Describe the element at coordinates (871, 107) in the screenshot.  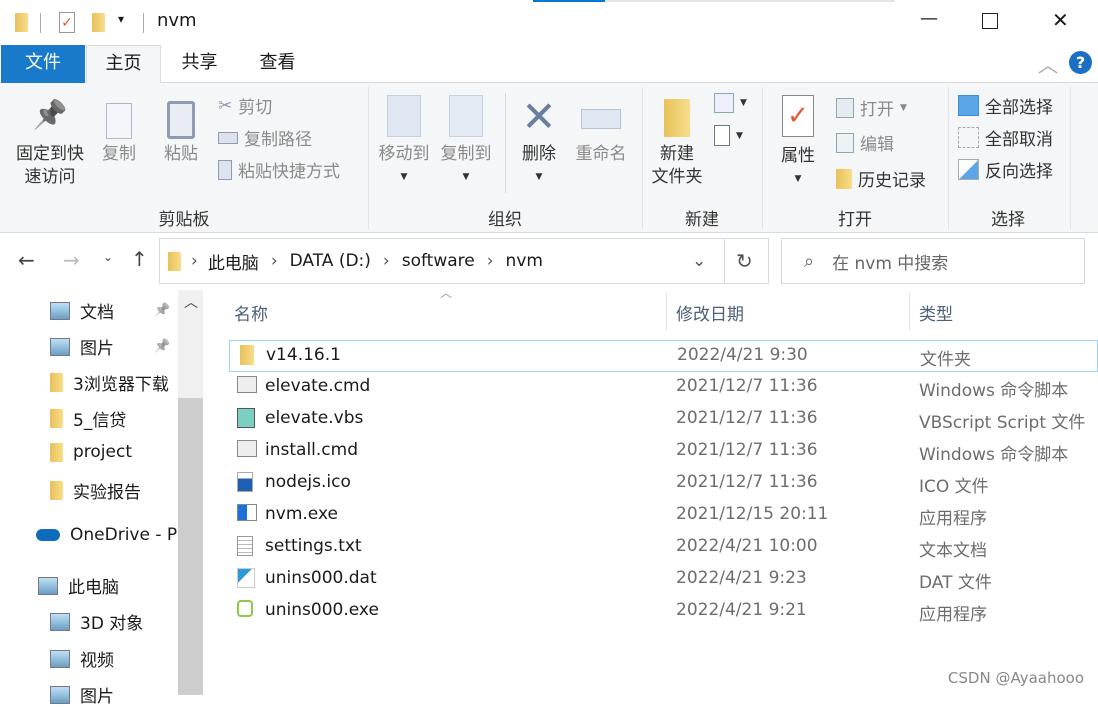
I see `open-button: 打开 ▼` at that location.